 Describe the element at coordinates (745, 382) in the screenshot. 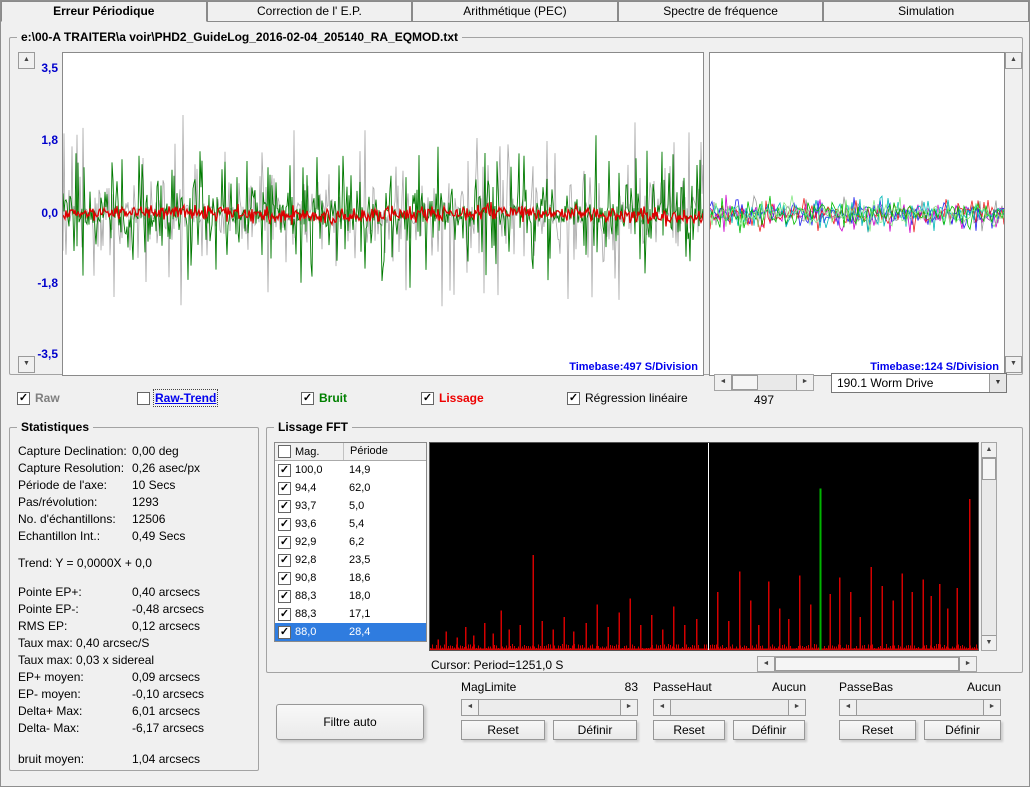

I see `scrollbar-thumb` at that location.